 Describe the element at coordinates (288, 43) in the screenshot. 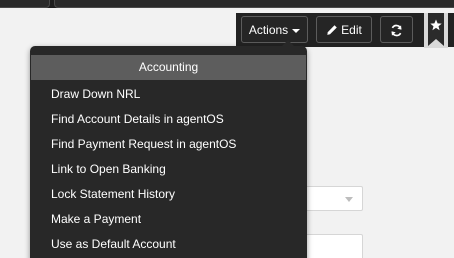

I see `dropdown-arrow` at that location.